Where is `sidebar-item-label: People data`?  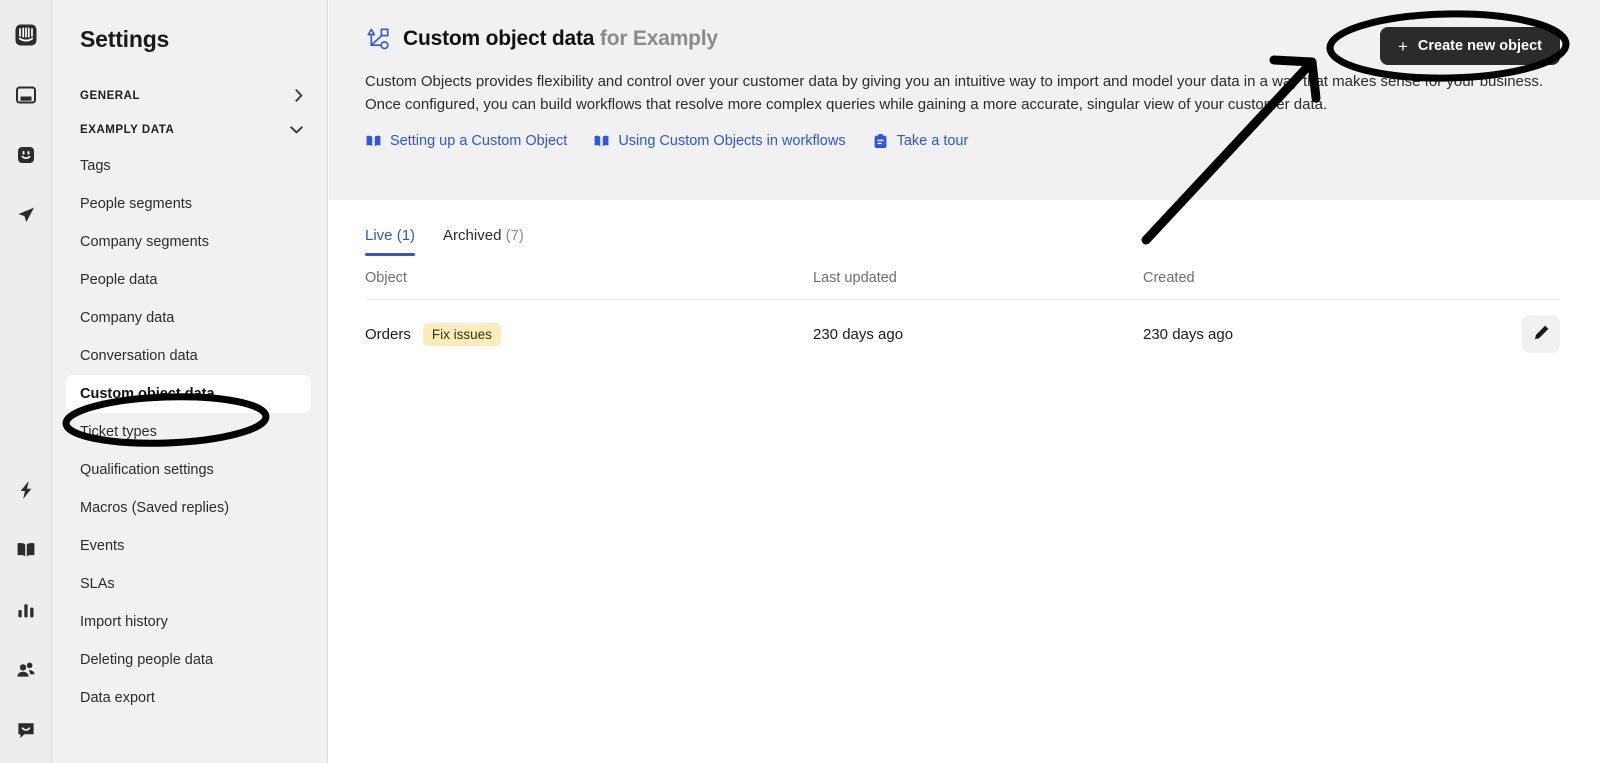 sidebar-item-label: People data is located at coordinates (119, 280).